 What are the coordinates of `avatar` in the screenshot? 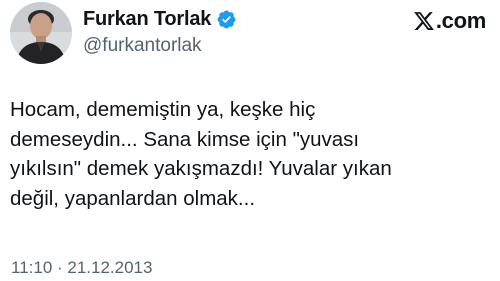 It's located at (41, 33).